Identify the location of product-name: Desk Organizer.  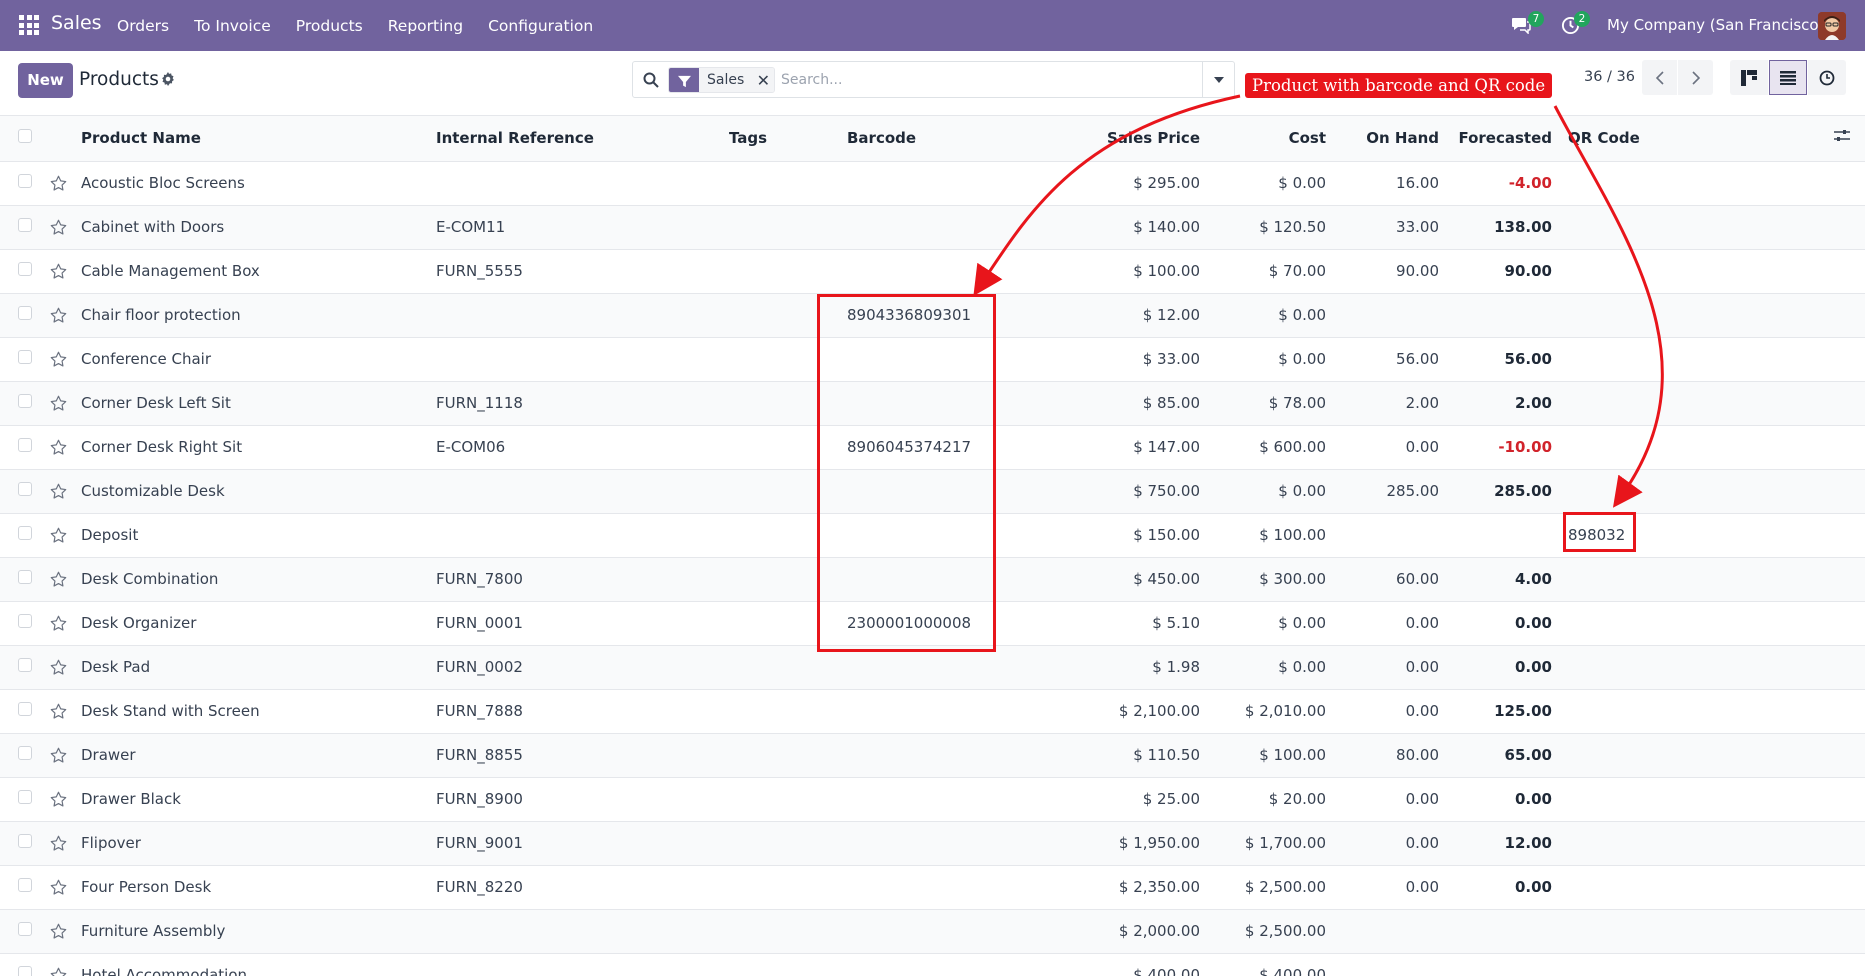
(253, 623).